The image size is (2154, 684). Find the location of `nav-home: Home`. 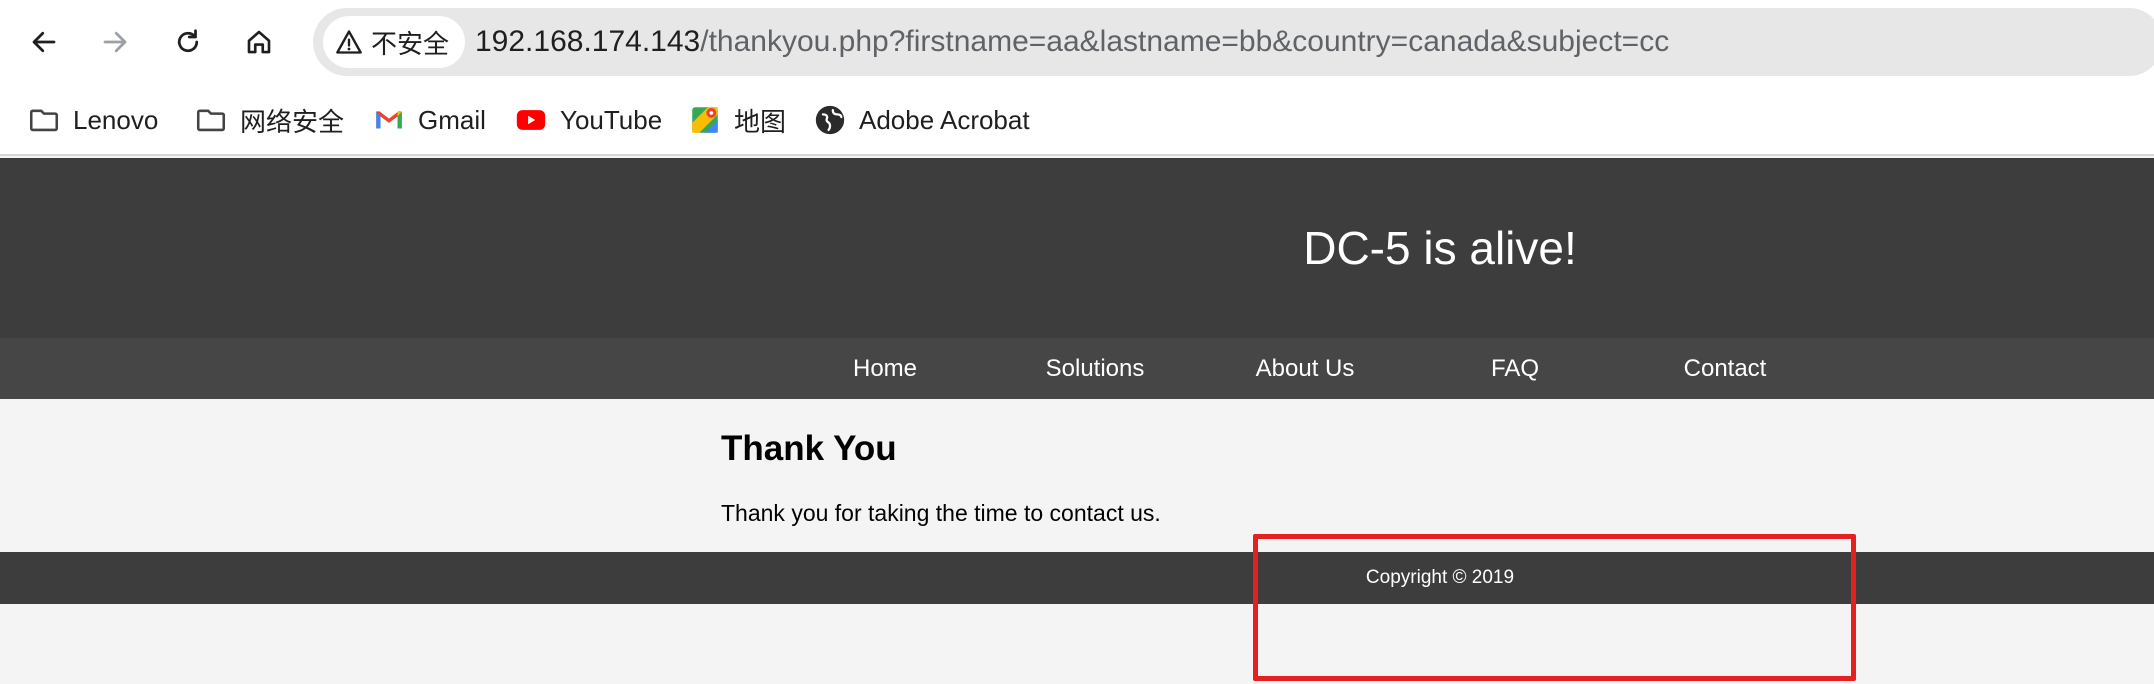

nav-home: Home is located at coordinates (885, 368).